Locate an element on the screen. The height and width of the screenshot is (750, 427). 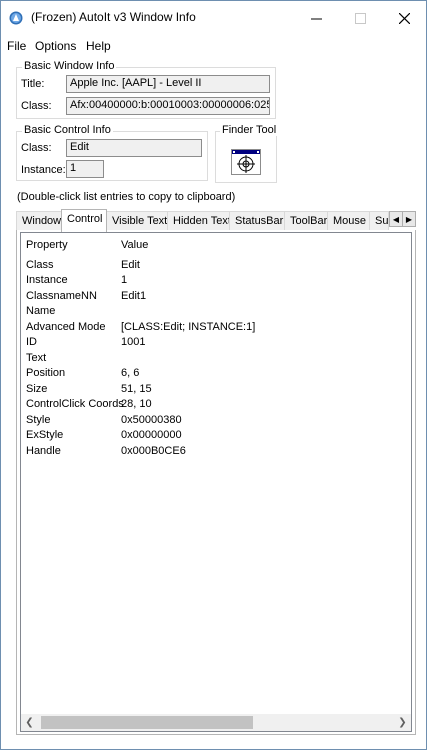
tab-statusbar: StatusBar is located at coordinates (257, 221).